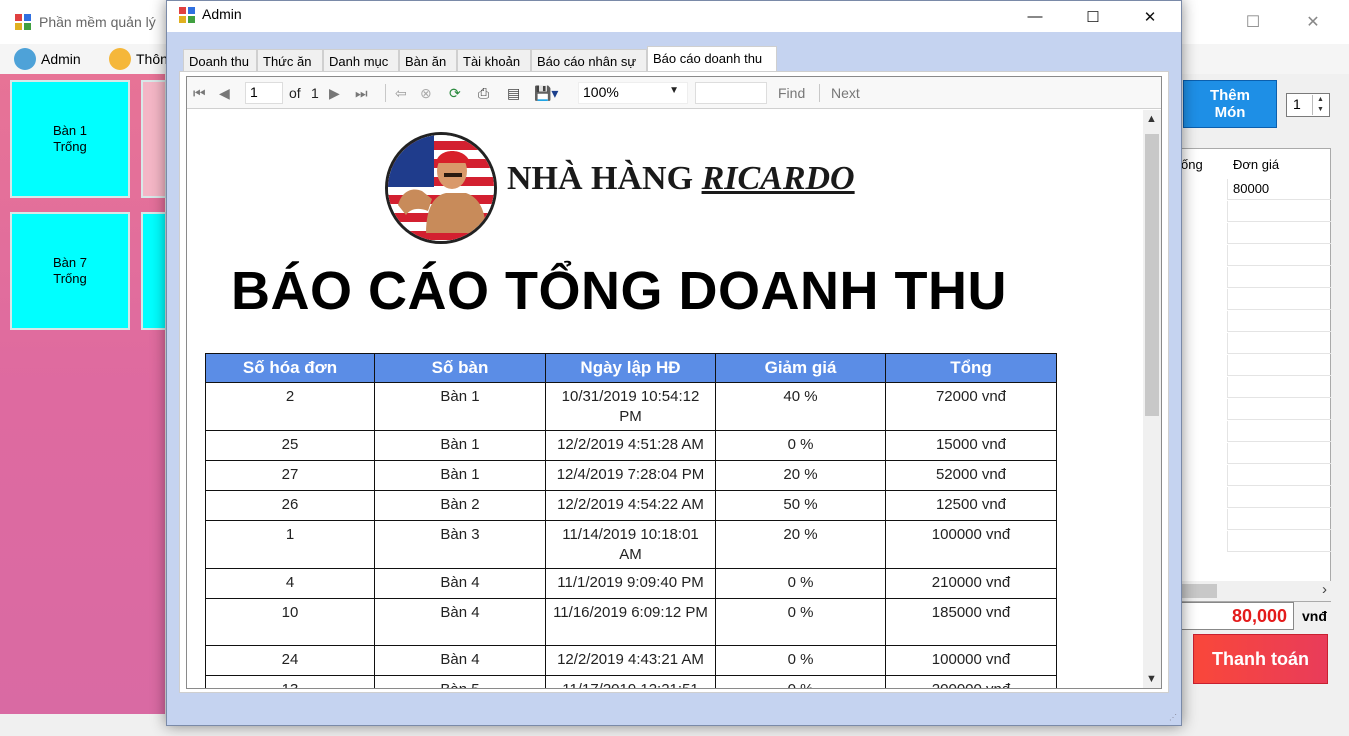  What do you see at coordinates (712, 59) in the screenshot?
I see `tab-revenue-report: Báo cáo doanh thu` at bounding box center [712, 59].